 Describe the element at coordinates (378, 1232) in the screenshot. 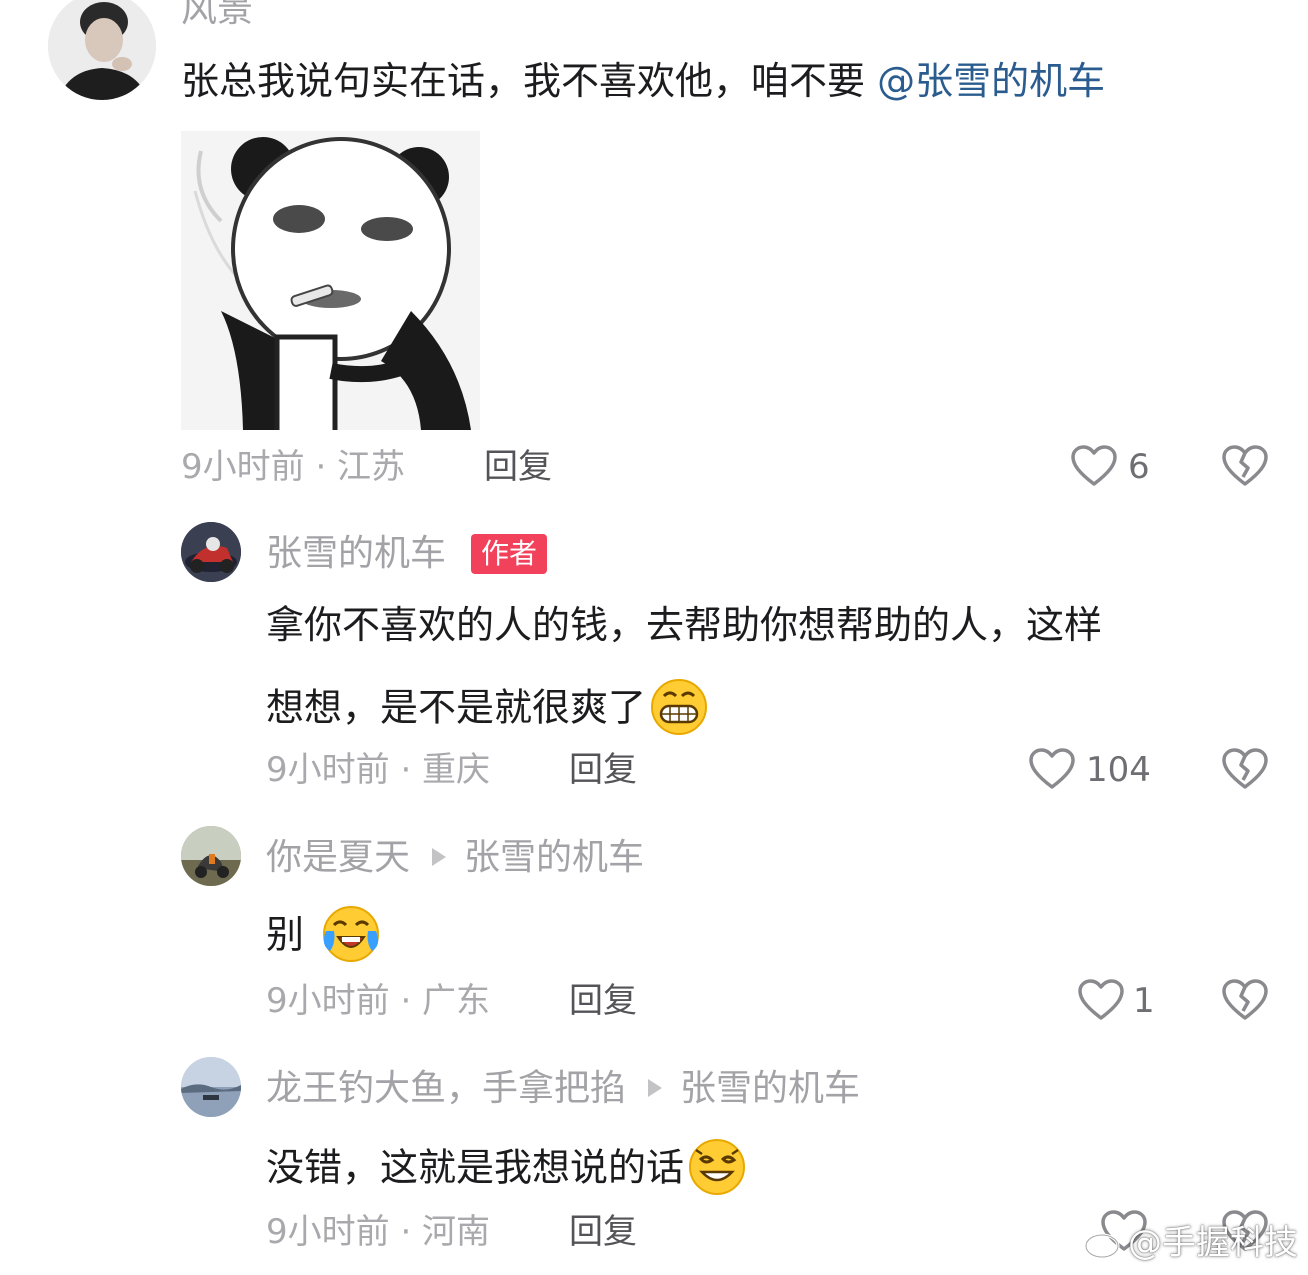

I see `comment-time-location: 9小时前 · 河南` at that location.